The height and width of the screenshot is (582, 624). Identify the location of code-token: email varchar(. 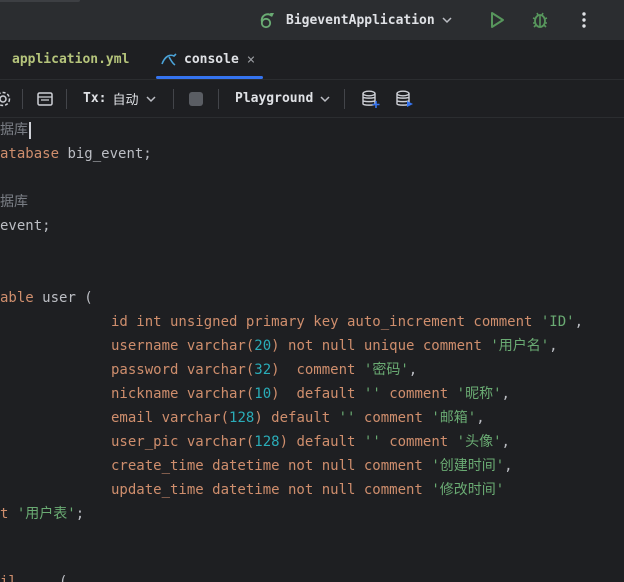
(170, 418).